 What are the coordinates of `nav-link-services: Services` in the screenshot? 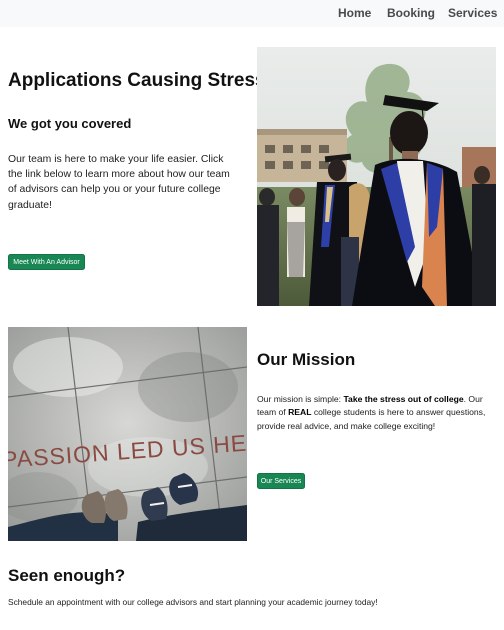 It's located at (472, 13).